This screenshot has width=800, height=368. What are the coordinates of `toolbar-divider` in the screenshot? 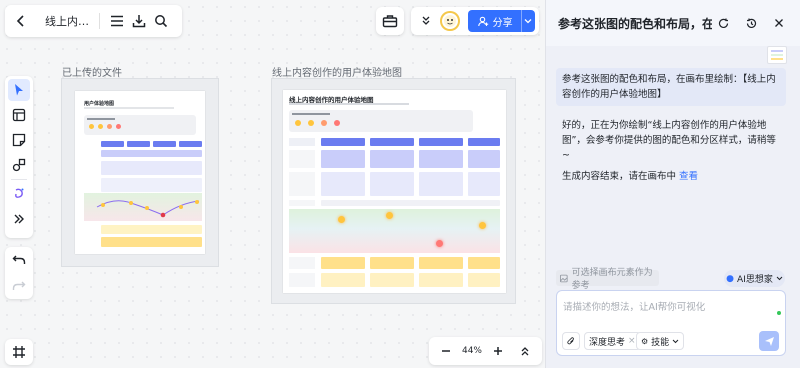 It's located at (99, 21).